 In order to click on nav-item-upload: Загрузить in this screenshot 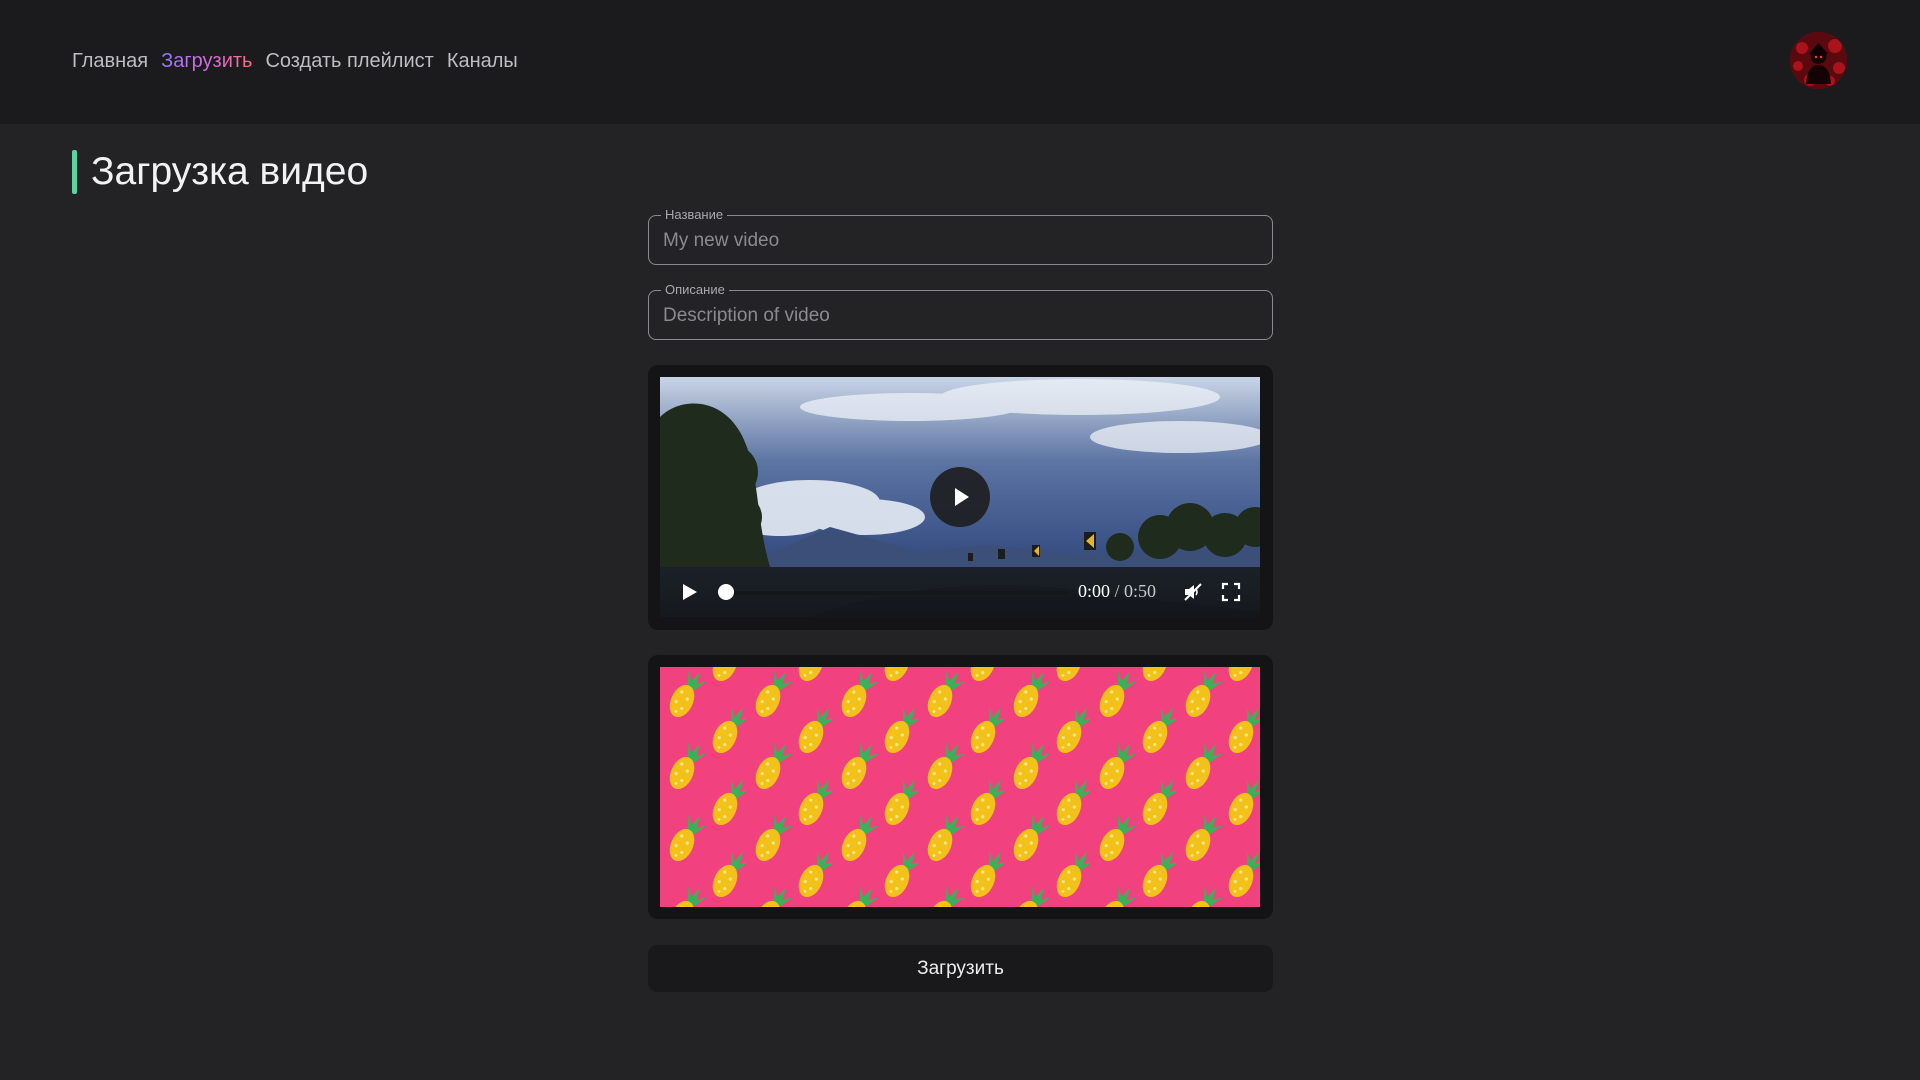, I will do `click(206, 61)`.